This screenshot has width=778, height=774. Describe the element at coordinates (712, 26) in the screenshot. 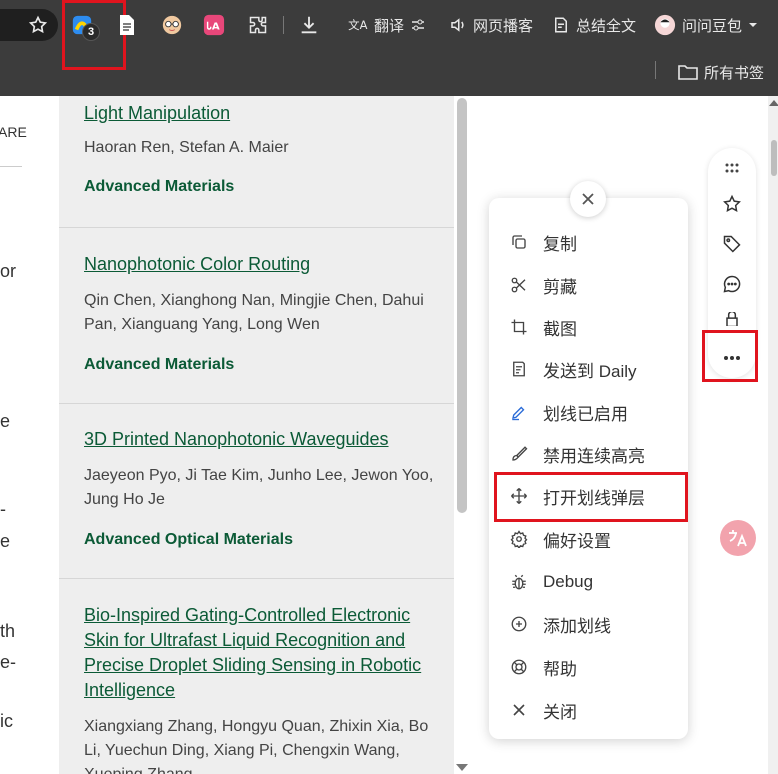

I see `profile-label: 问问豆包` at that location.